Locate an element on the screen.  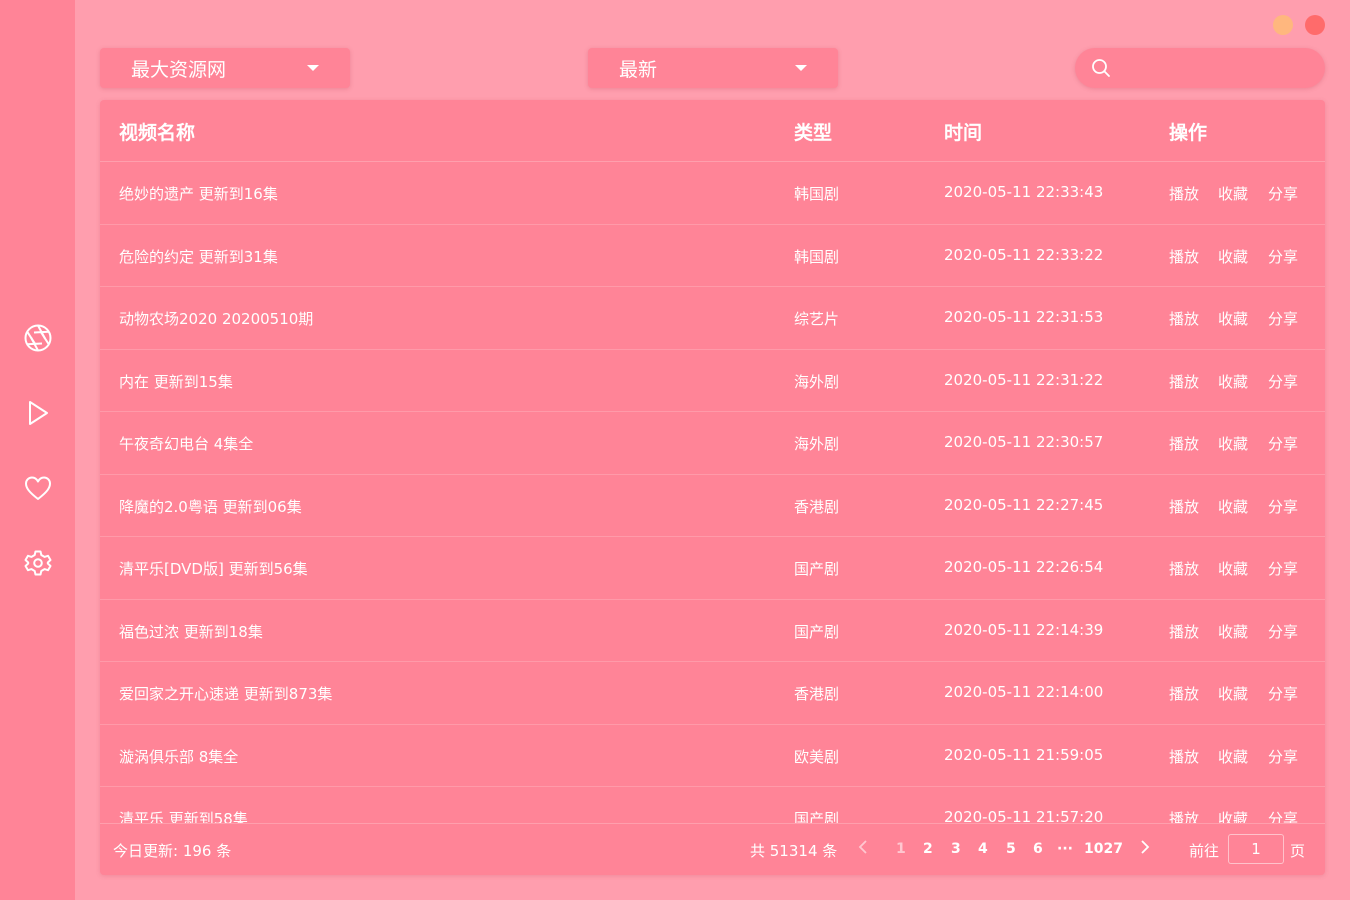
video-name: 午夜奇幻电台 4集全 is located at coordinates (186, 443).